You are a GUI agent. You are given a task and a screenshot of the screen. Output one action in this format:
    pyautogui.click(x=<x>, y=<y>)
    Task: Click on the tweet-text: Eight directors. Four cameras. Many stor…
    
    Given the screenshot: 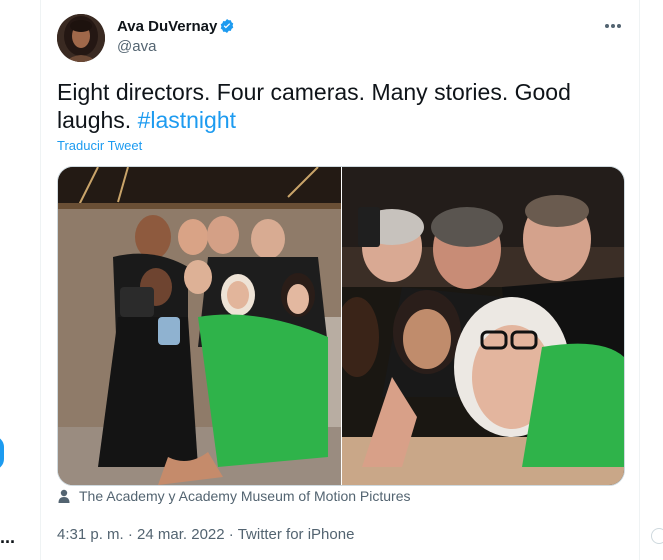 What is the action you would take?
    pyautogui.click(x=327, y=106)
    